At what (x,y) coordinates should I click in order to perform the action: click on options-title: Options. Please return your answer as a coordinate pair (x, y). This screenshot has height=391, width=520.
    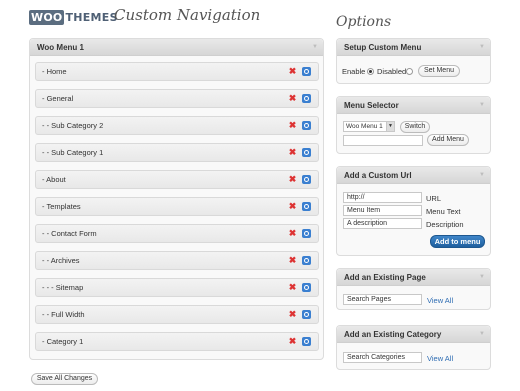
    Looking at the image, I should click on (364, 22).